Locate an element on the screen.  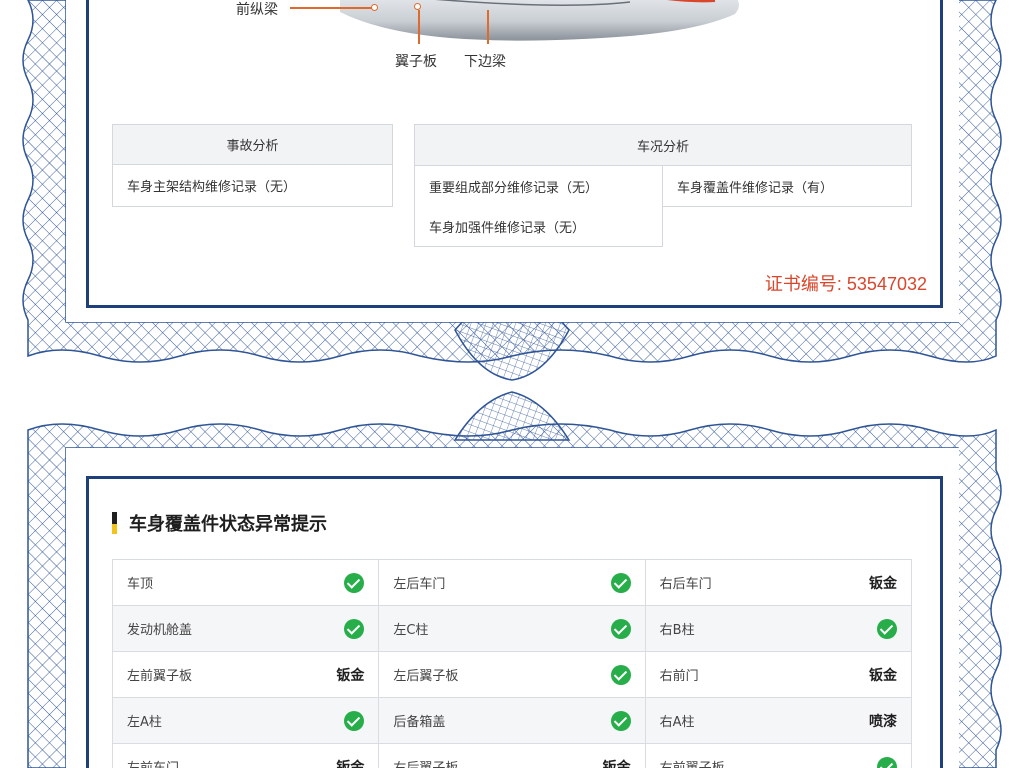
panel-name: 左前车门 is located at coordinates (153, 762).